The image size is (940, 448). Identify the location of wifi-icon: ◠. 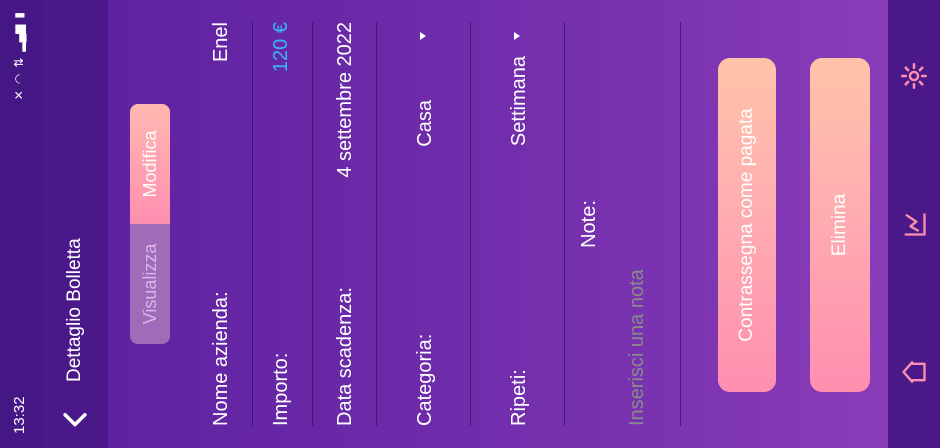
(19, 79).